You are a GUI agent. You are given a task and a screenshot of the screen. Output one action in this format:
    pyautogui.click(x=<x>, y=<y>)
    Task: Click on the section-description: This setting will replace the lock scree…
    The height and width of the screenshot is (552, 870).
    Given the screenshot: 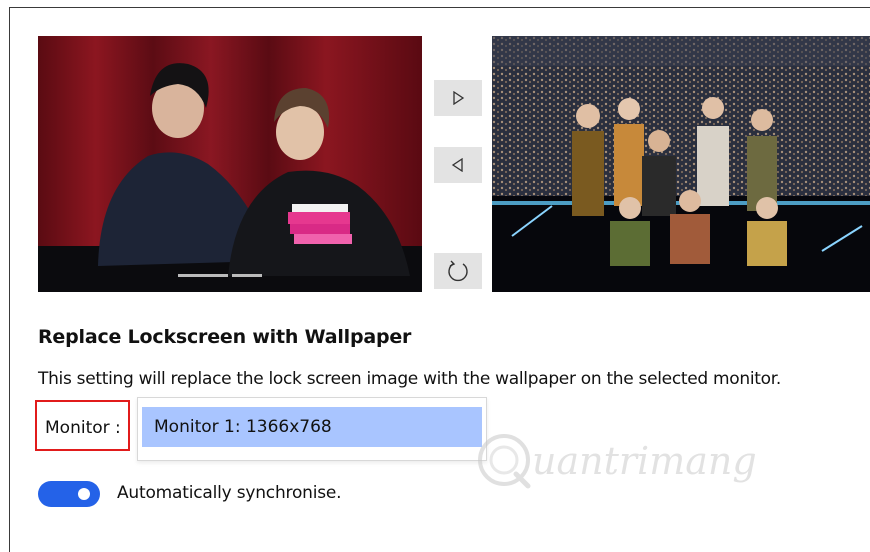 What is the action you would take?
    pyautogui.click(x=409, y=379)
    